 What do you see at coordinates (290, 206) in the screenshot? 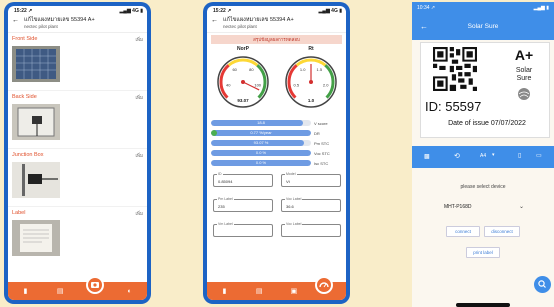
I see `field-value: 36.6` at bounding box center [290, 206].